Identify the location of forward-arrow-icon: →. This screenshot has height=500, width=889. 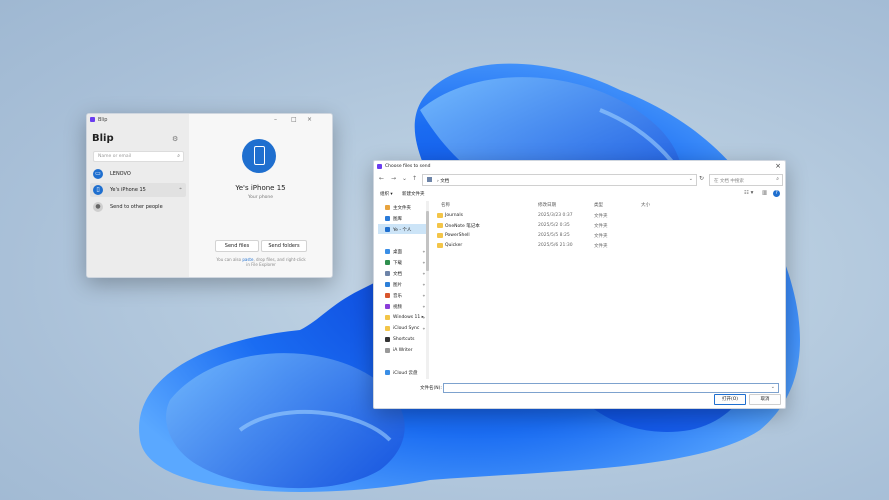
(393, 178).